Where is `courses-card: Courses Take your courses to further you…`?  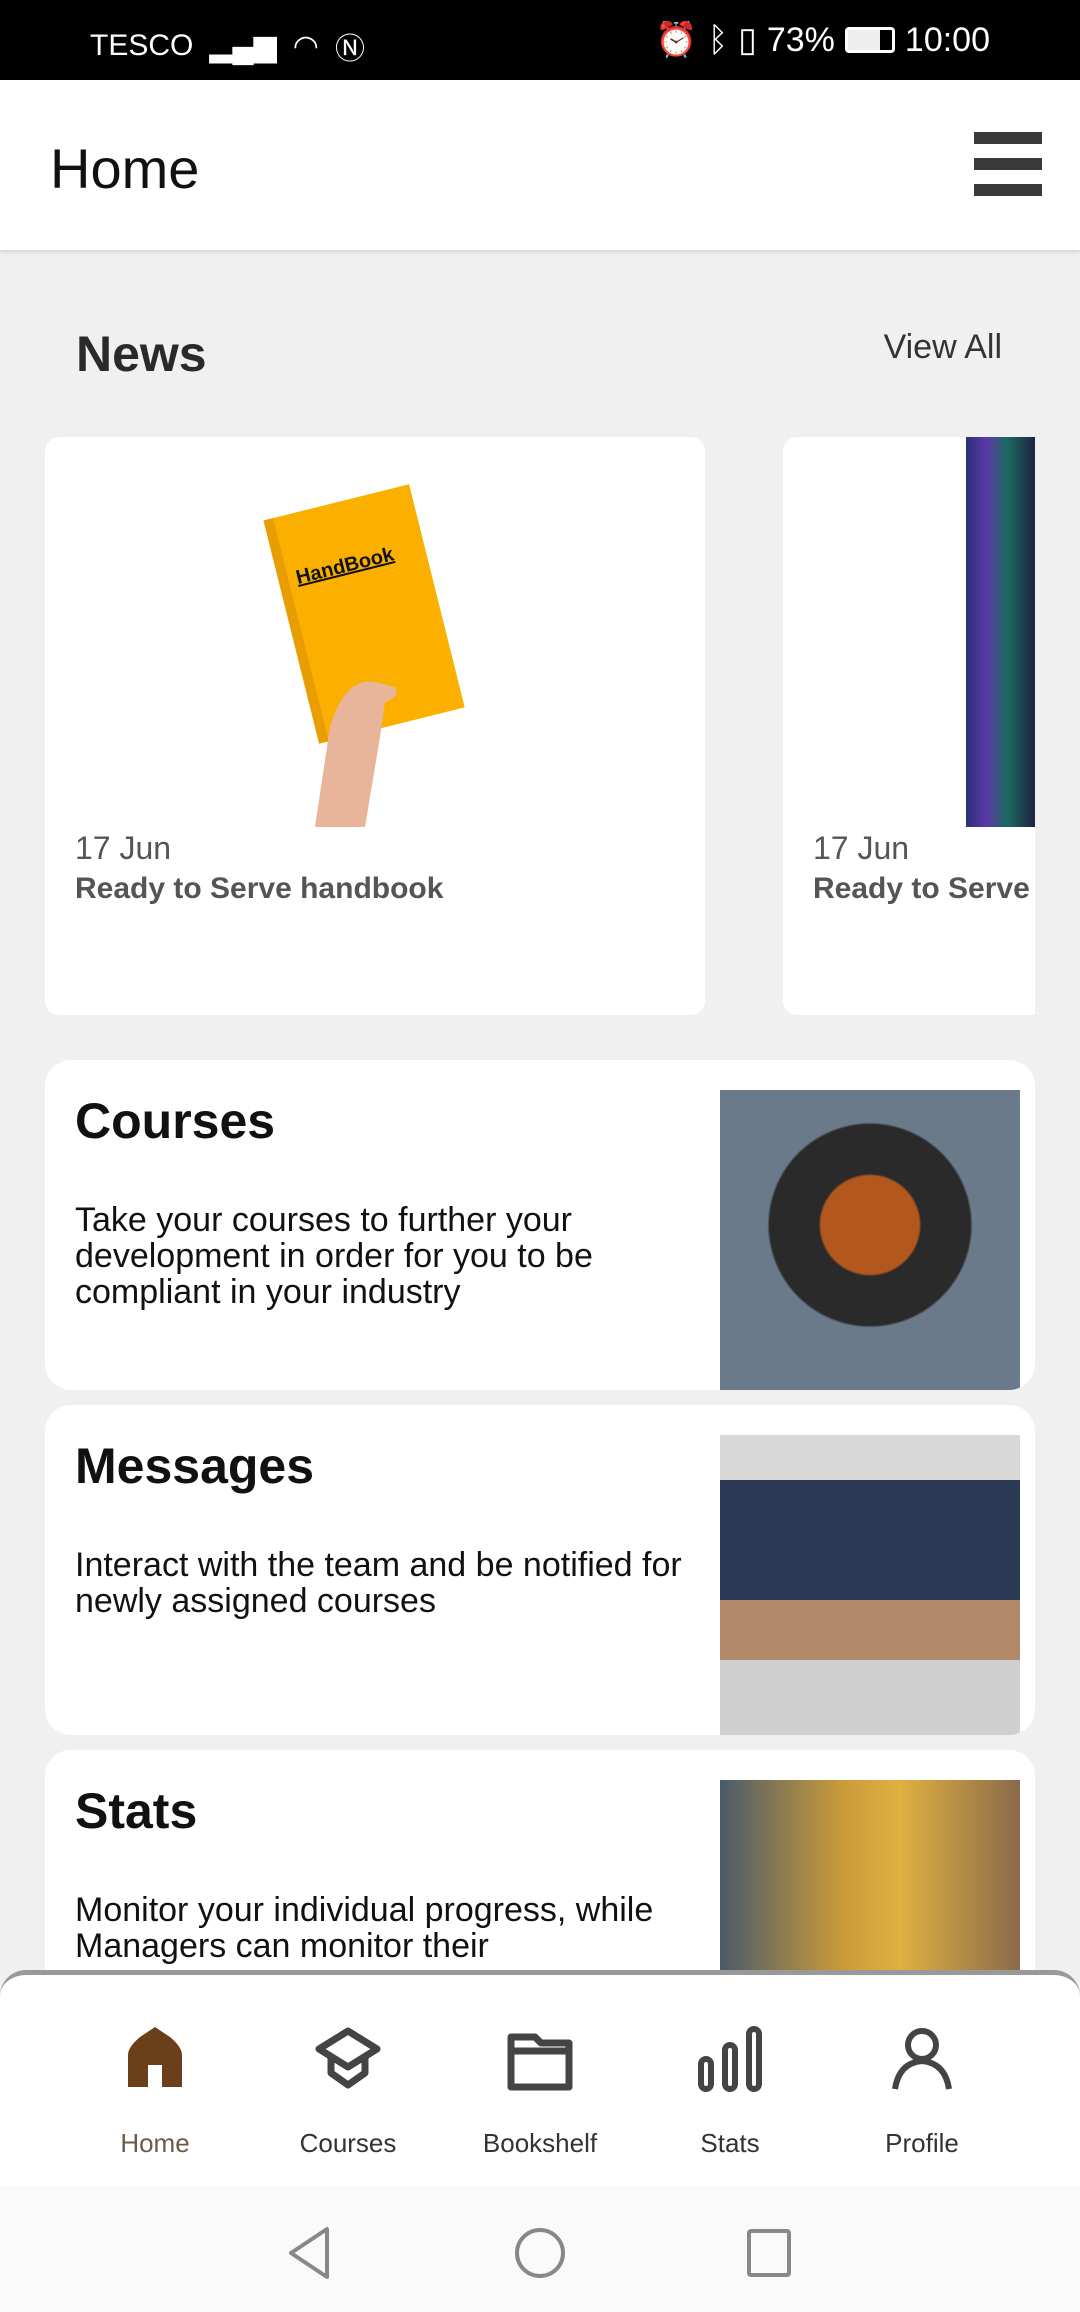 courses-card: Courses Take your courses to further you… is located at coordinates (540, 1225).